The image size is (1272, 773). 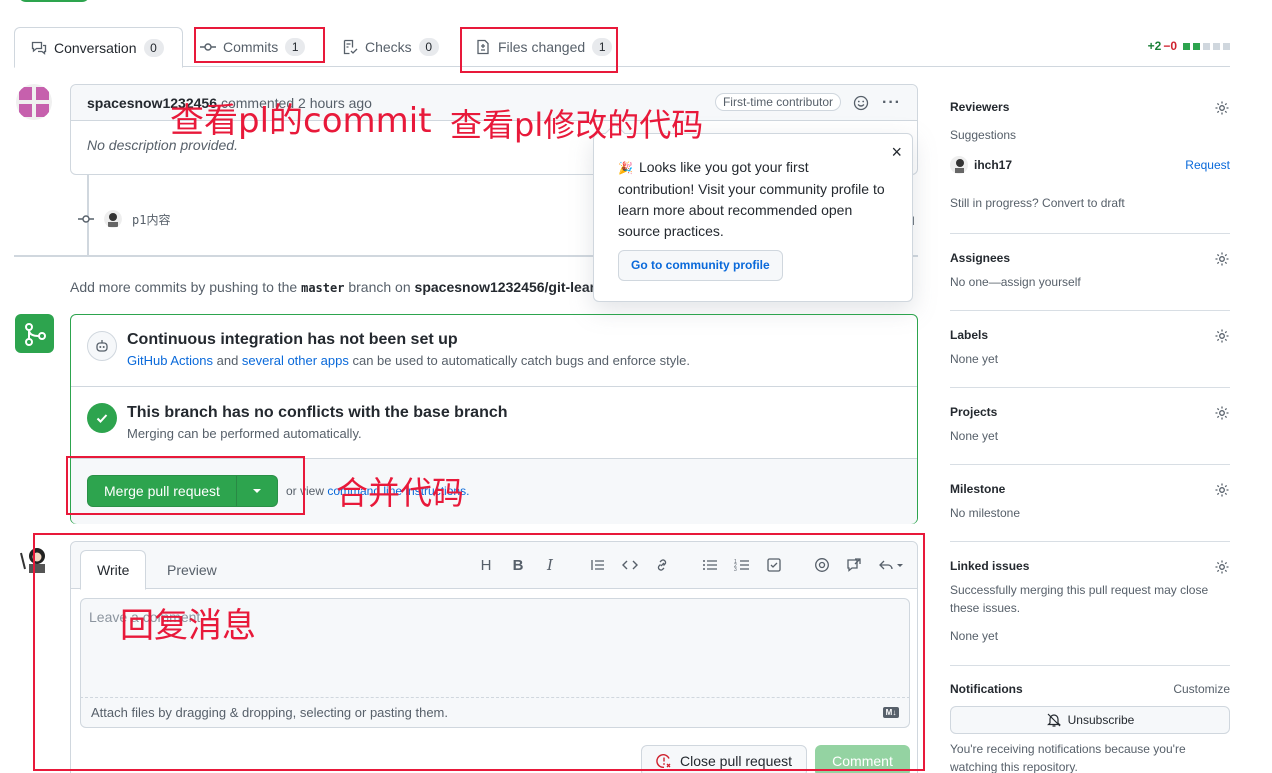 What do you see at coordinates (625, 168) in the screenshot?
I see `tada-icon: 🎉` at bounding box center [625, 168].